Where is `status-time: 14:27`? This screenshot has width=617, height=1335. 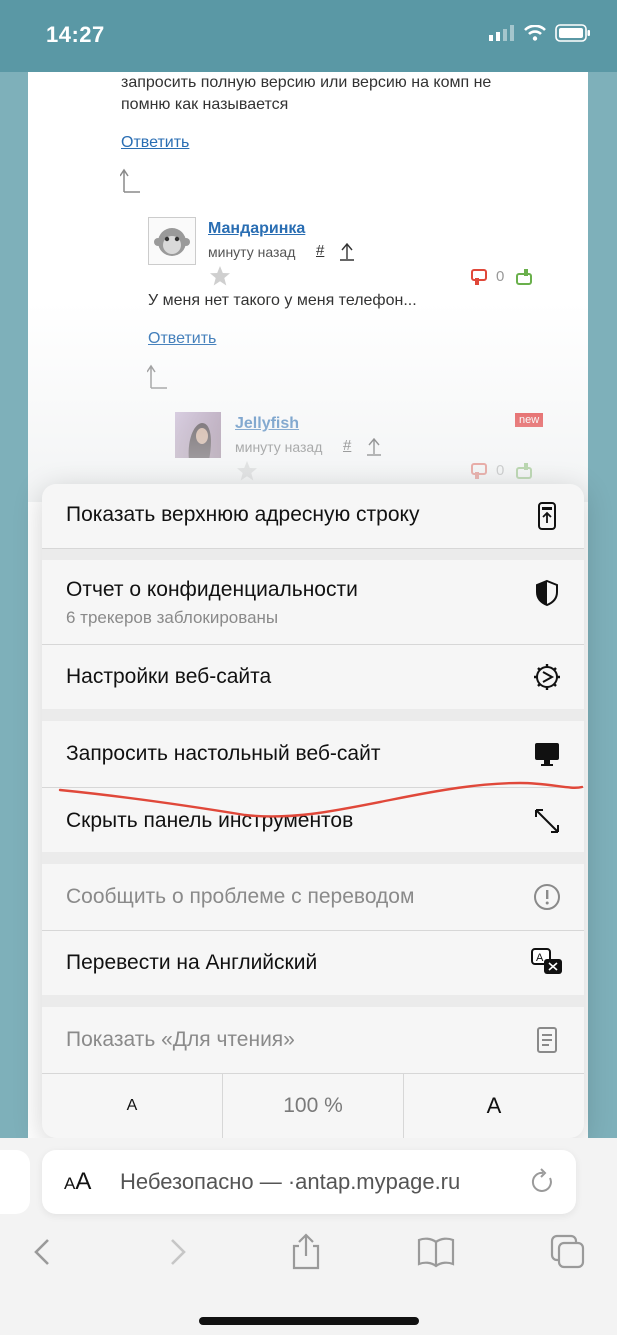 status-time: 14:27 is located at coordinates (75, 34).